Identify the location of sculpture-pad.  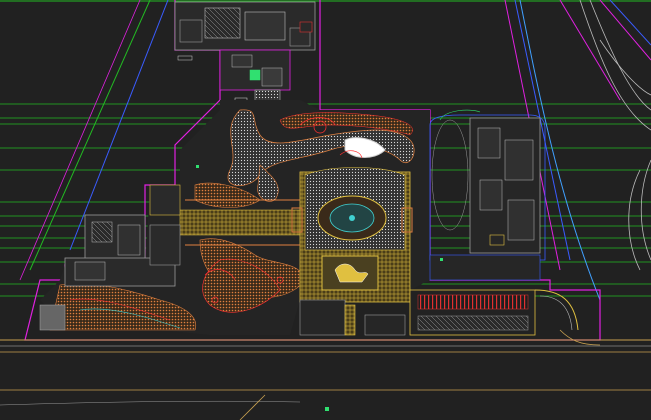
(350, 273).